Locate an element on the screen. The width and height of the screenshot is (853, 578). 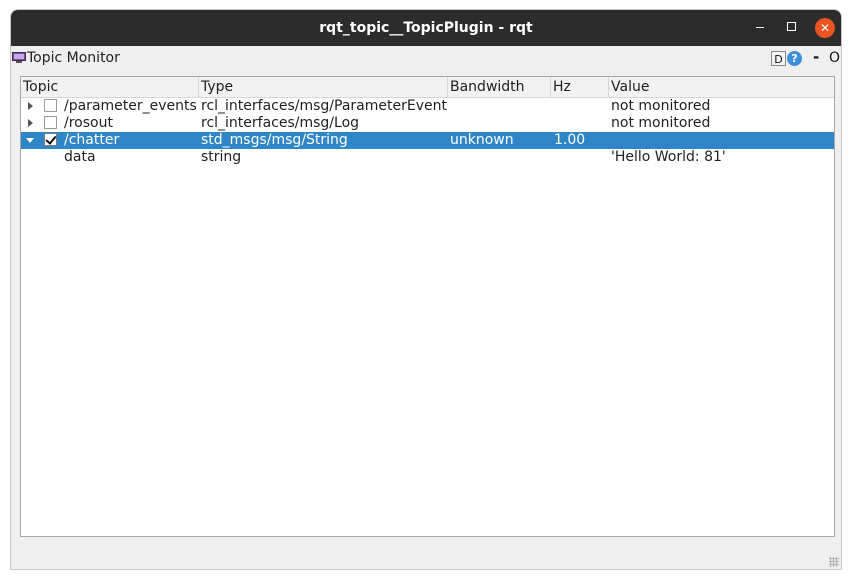
minimize-icon is located at coordinates (760, 27).